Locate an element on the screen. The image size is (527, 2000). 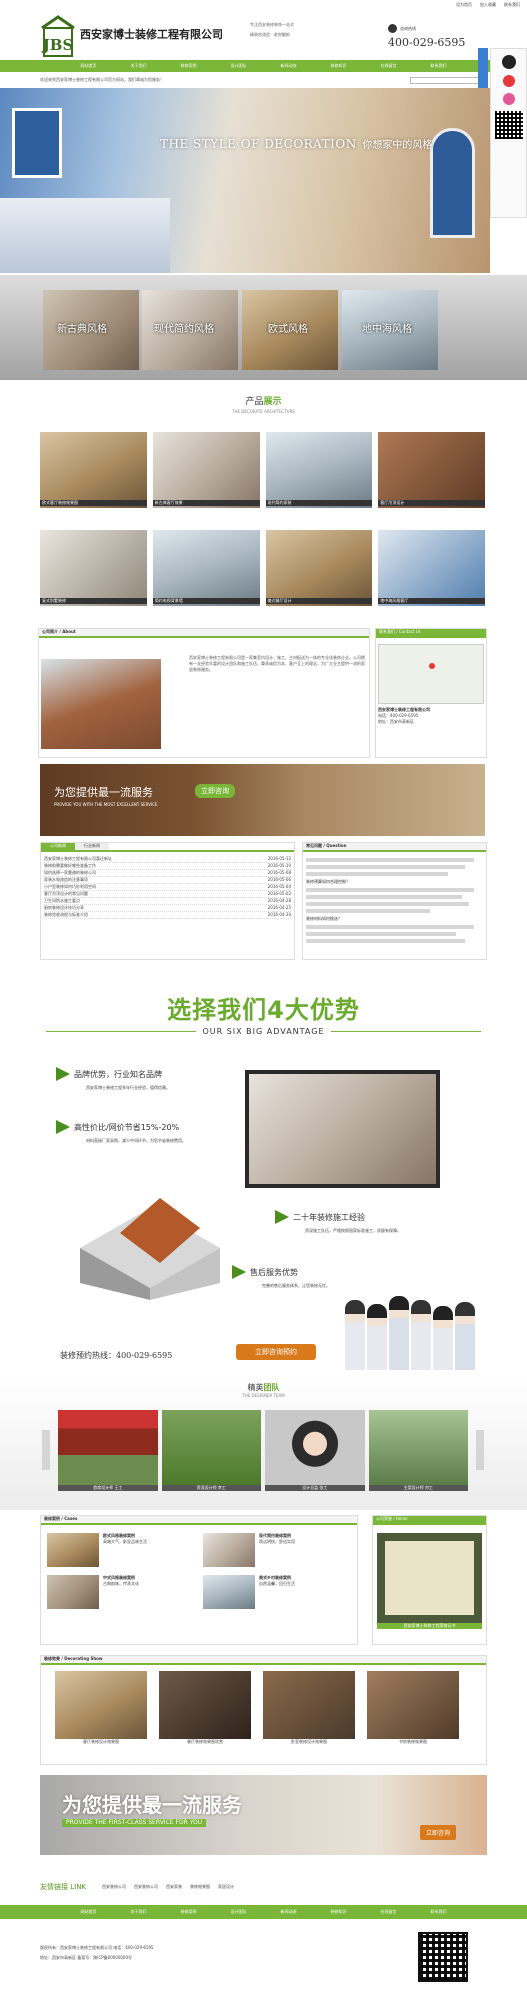
nav-item-contact: 联系我们 is located at coordinates (439, 66).